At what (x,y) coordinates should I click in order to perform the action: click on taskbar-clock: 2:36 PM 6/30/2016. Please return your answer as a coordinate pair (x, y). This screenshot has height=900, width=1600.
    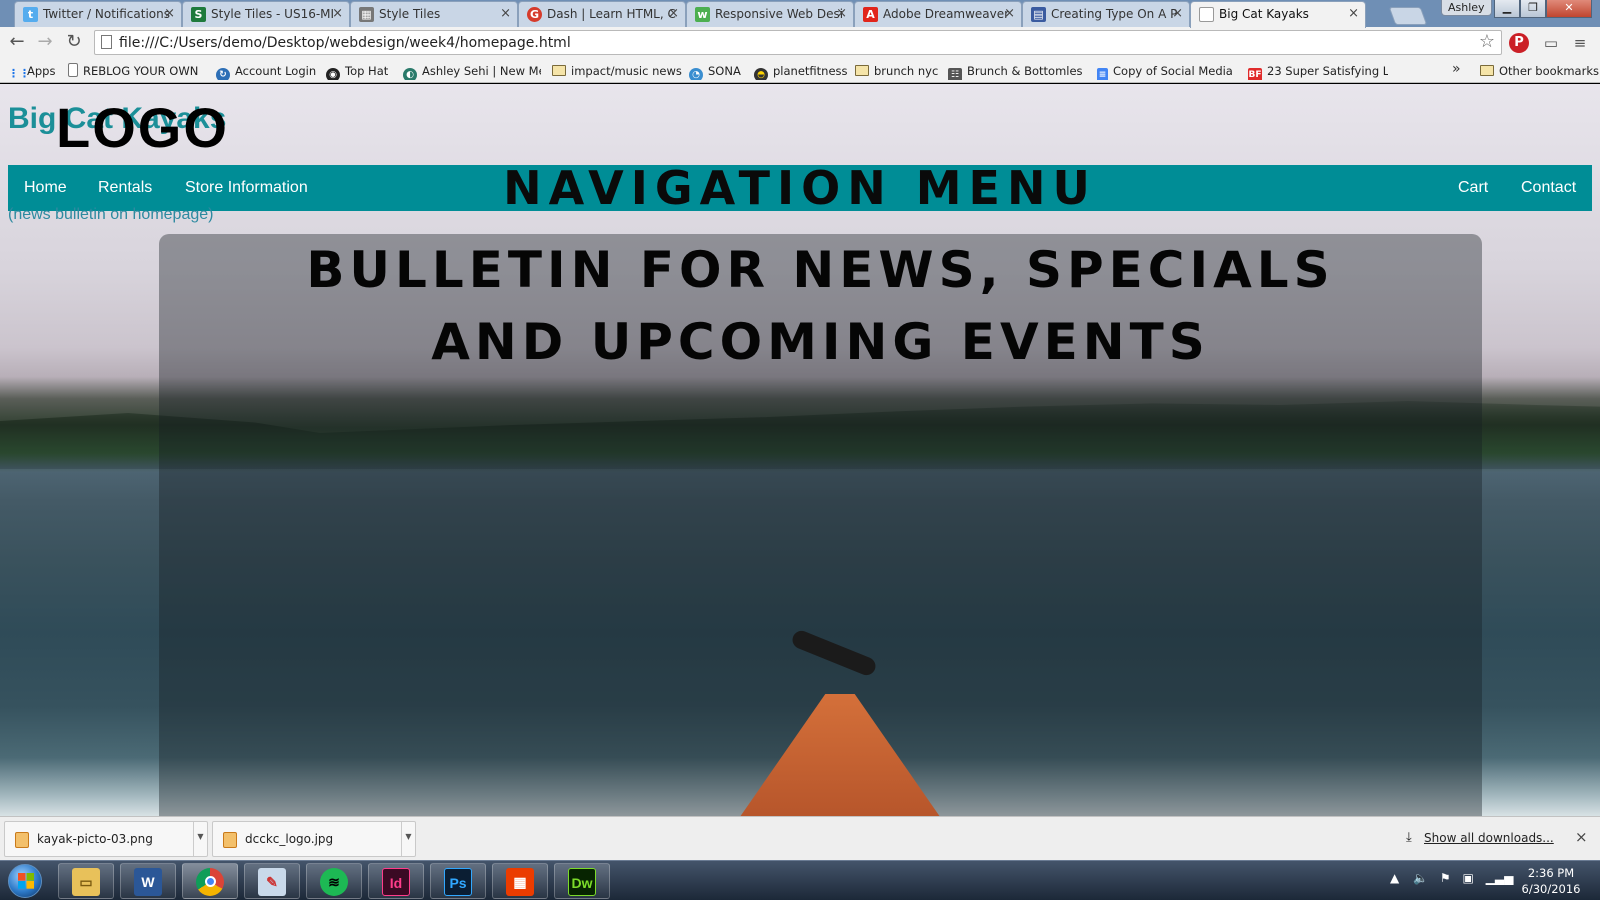
    Looking at the image, I should click on (1551, 881).